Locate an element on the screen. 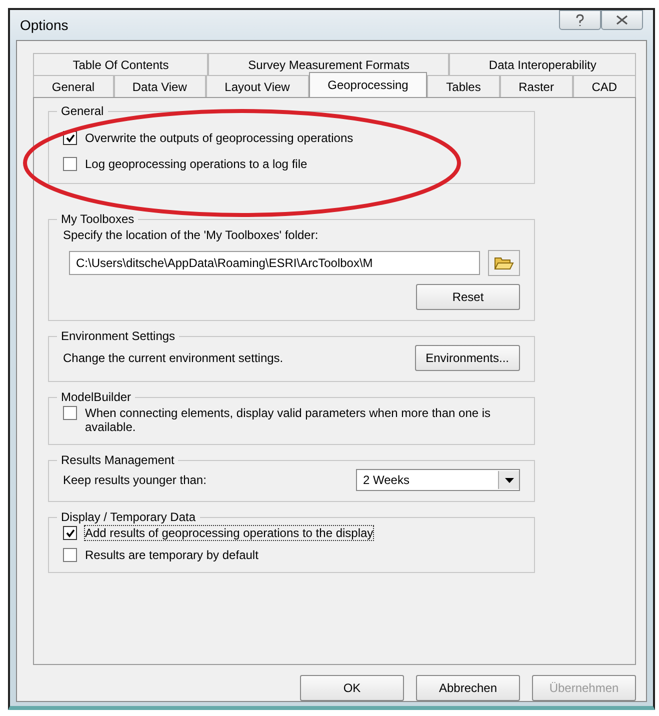 The image size is (659, 716). duration-dropdown: 2 Weeks is located at coordinates (438, 480).